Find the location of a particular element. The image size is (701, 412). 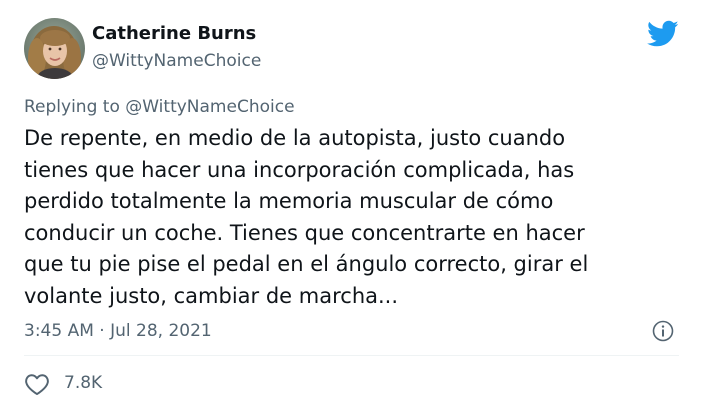

heart-icon is located at coordinates (37, 384).